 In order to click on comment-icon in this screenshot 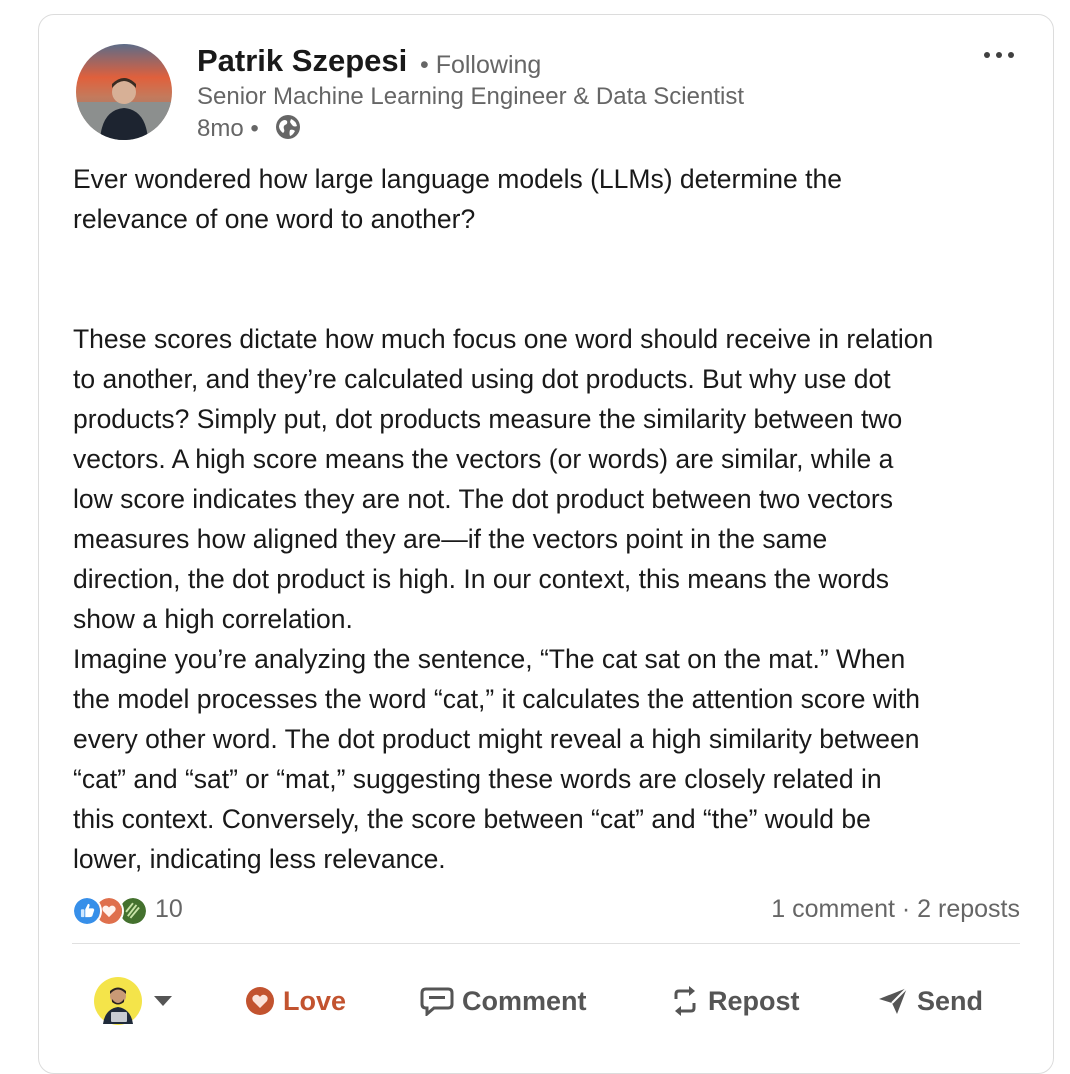, I will do `click(437, 1001)`.